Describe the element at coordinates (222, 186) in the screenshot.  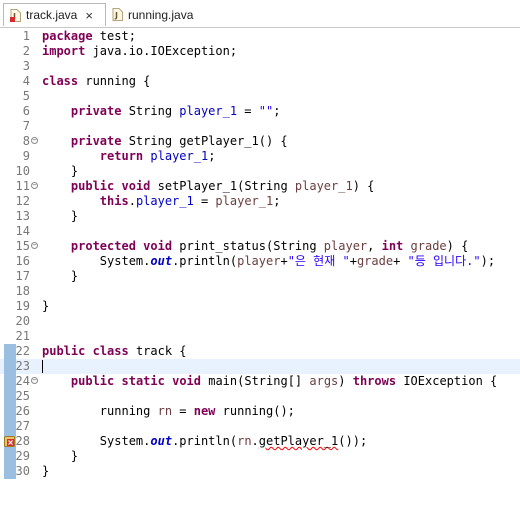
I see `code-token: setPlayer_1(String` at that location.